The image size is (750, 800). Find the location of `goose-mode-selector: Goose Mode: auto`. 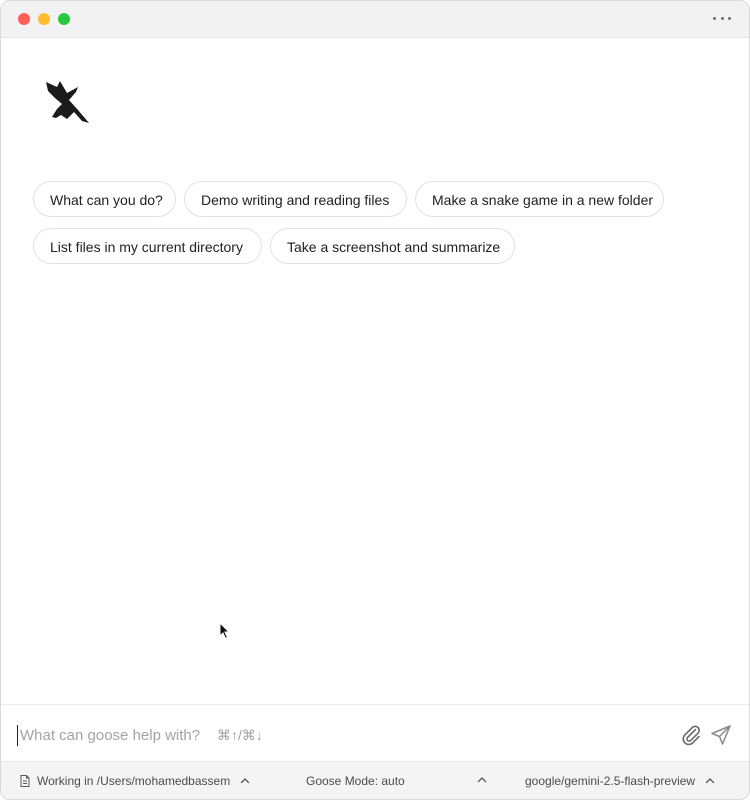

goose-mode-selector: Goose Mode: auto is located at coordinates (355, 781).